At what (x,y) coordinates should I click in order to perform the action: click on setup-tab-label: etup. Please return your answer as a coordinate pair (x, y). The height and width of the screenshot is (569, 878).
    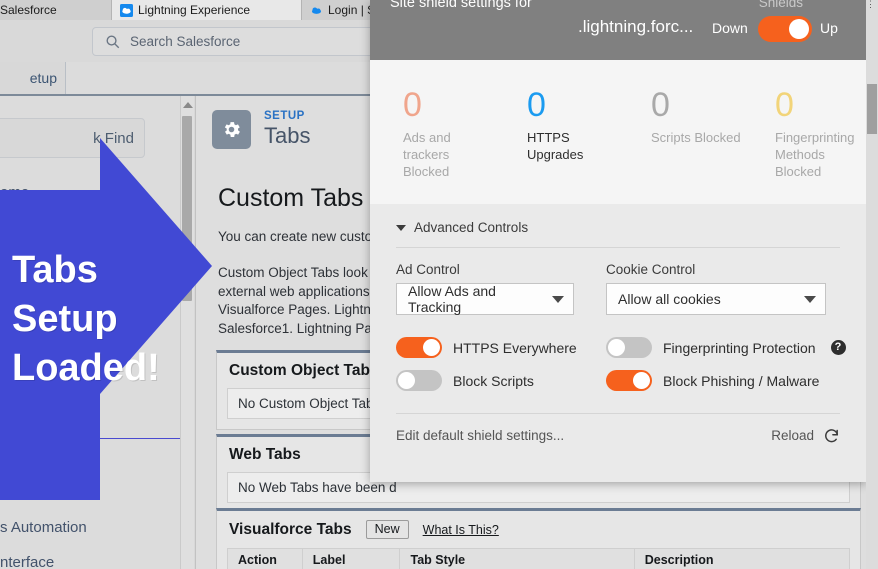
    Looking at the image, I should click on (43, 78).